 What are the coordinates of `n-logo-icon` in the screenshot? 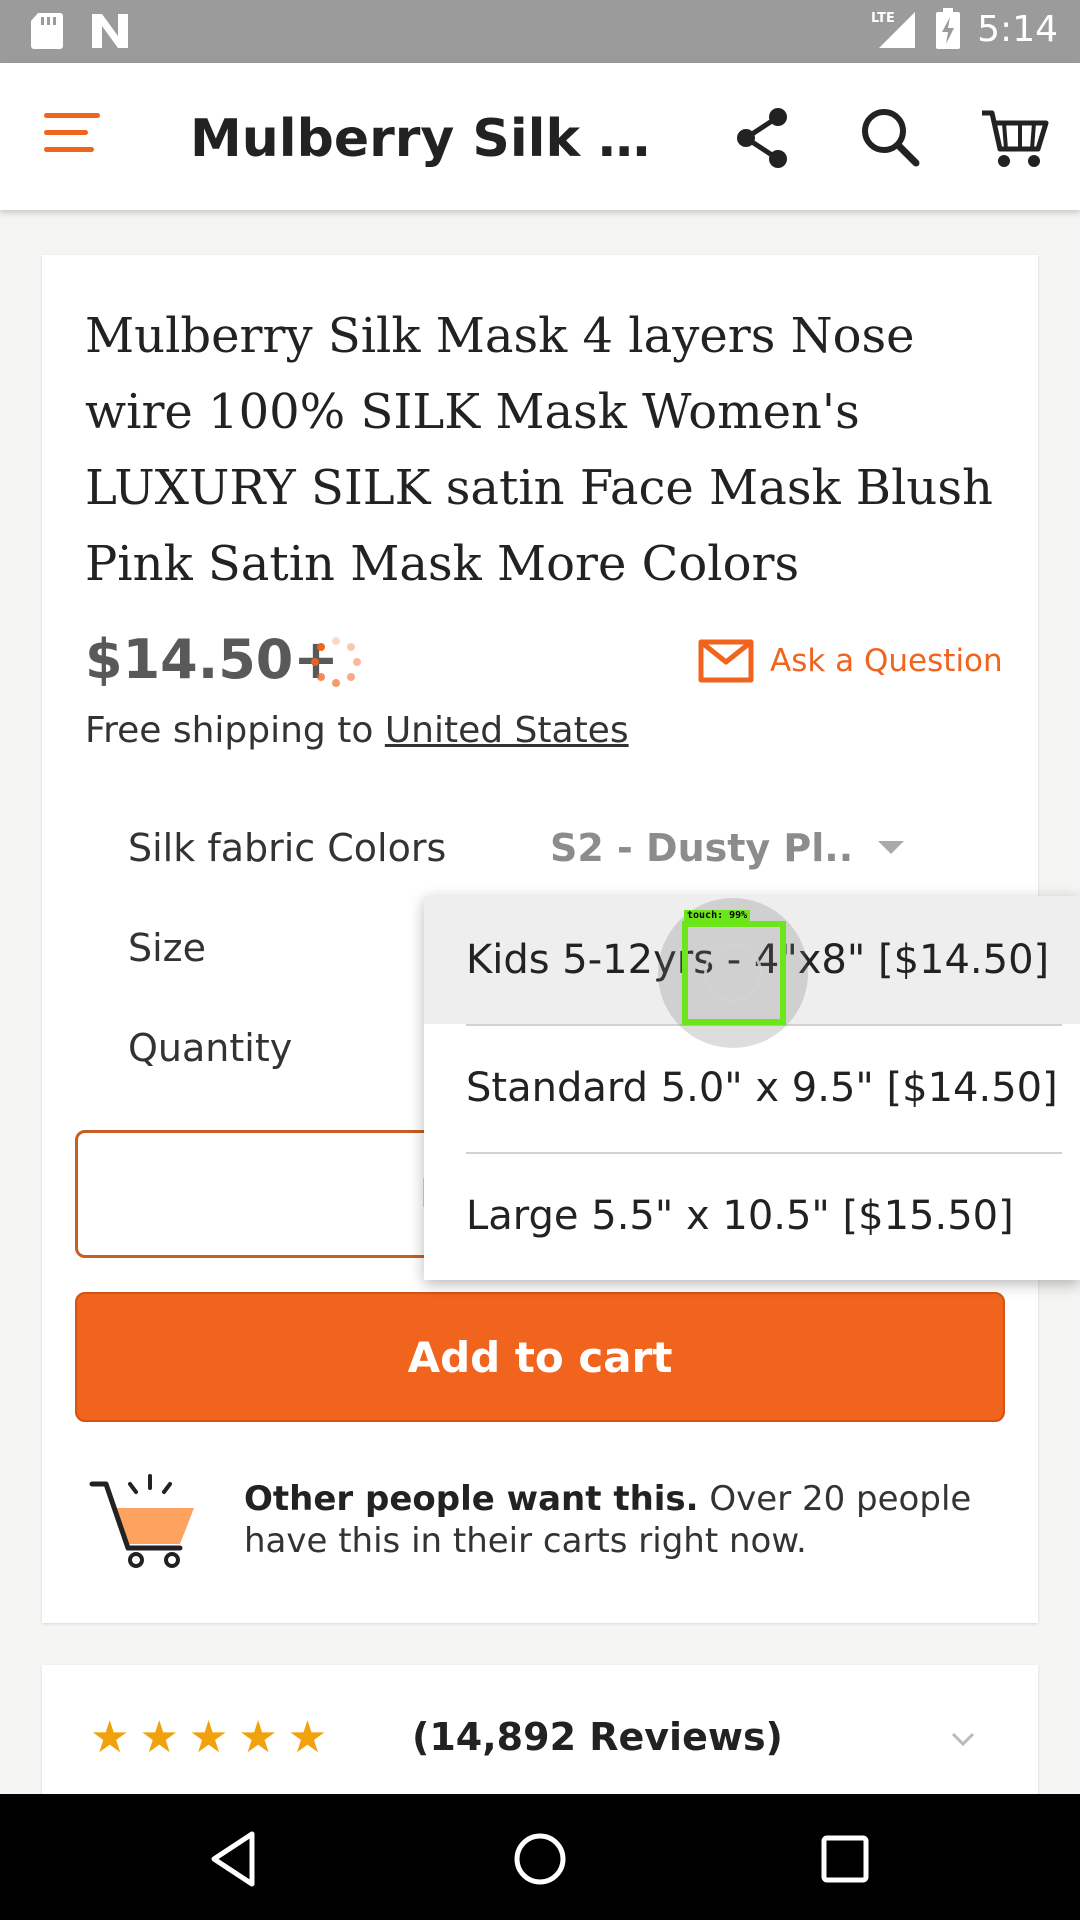 It's located at (110, 31).